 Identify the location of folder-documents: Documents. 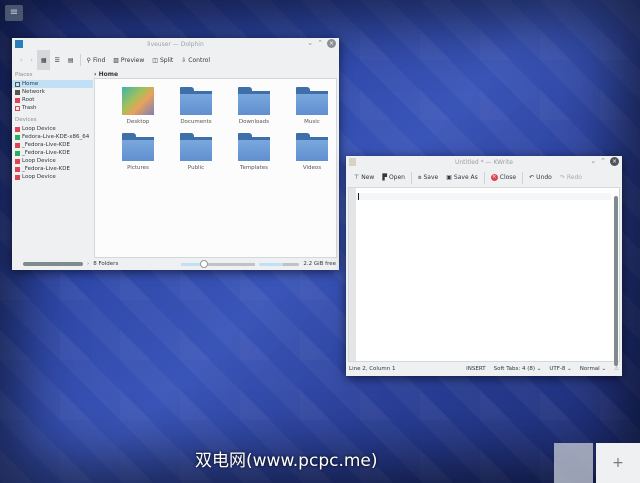
(196, 110).